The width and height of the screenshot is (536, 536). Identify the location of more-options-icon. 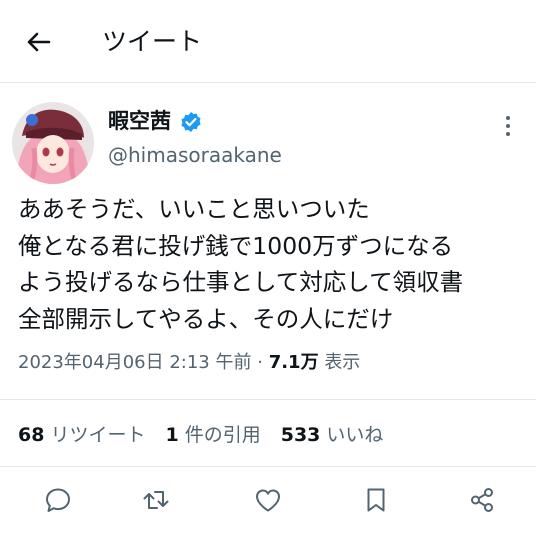
(508, 126).